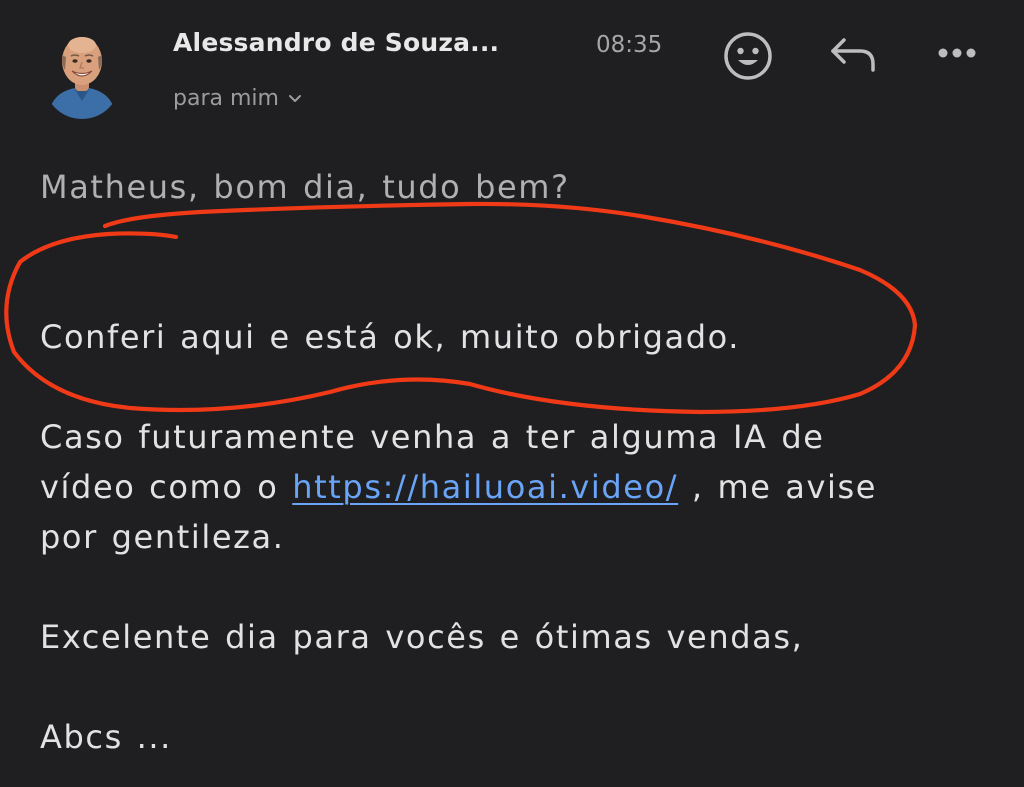 Image resolution: width=1024 pixels, height=787 pixels. I want to click on recipient-toggle: para mim, so click(238, 98).